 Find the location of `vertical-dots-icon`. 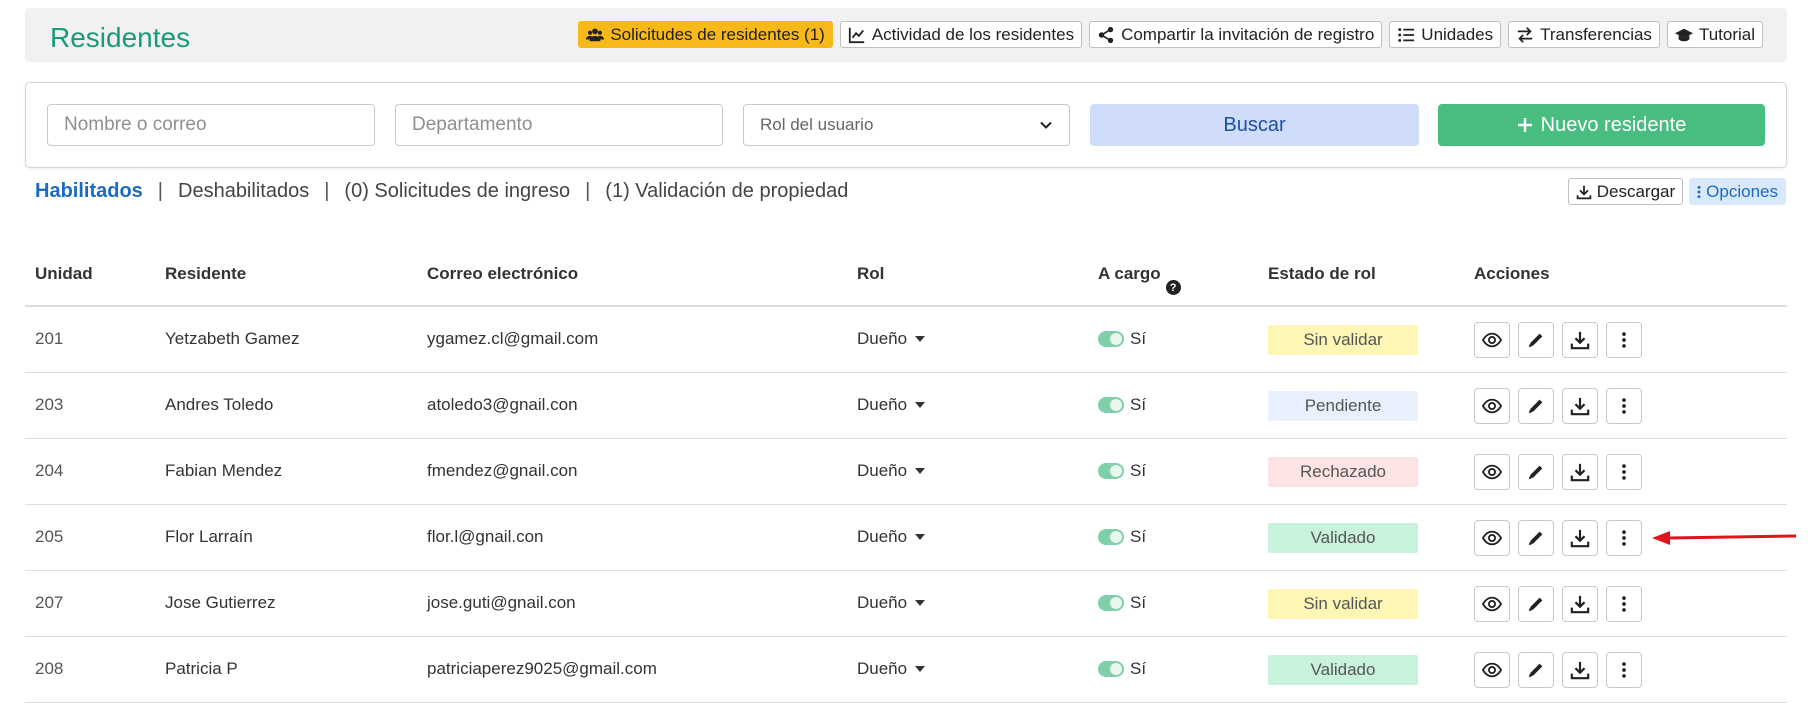

vertical-dots-icon is located at coordinates (1624, 340).